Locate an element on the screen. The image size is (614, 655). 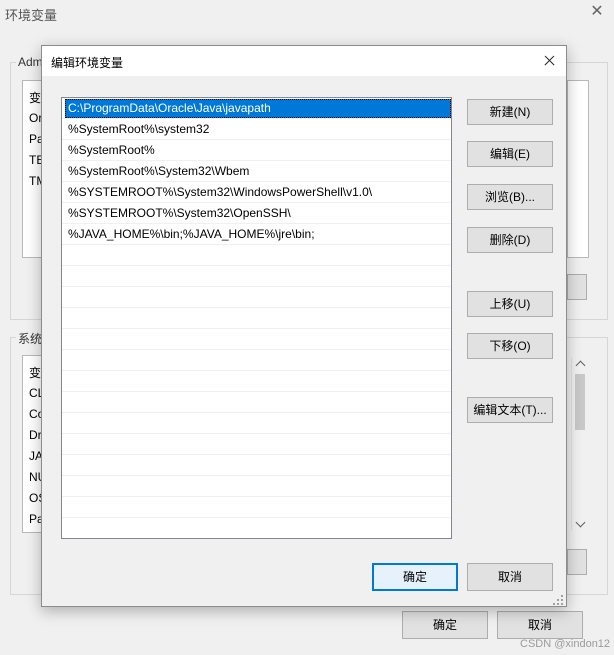
bg-cancel-button: 取消 is located at coordinates (540, 625).